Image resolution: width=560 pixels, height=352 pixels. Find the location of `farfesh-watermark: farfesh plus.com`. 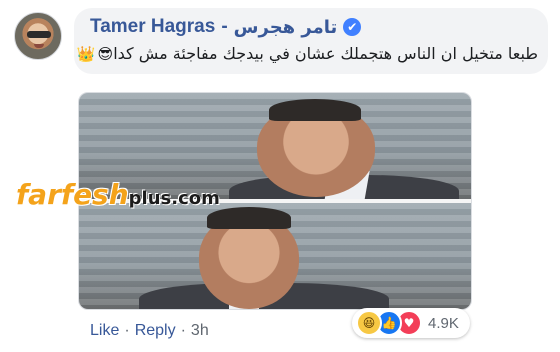

farfesh-watermark: farfesh plus.com is located at coordinates (118, 194).